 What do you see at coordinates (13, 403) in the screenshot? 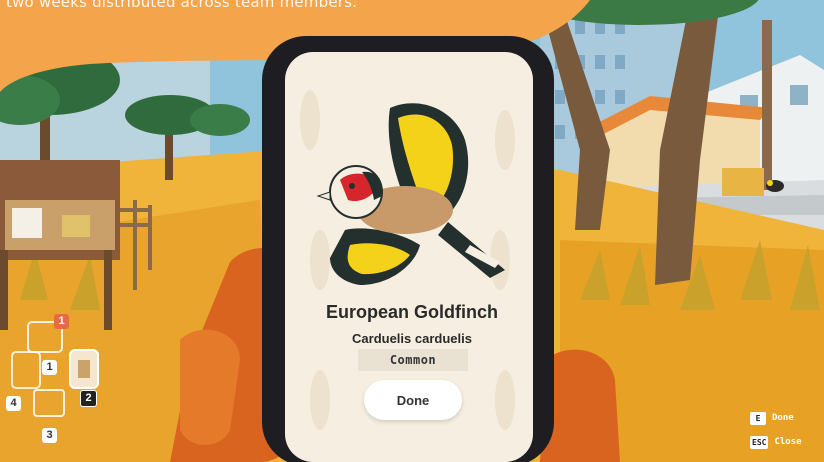
I see `slot-number-4: 4` at bounding box center [13, 403].